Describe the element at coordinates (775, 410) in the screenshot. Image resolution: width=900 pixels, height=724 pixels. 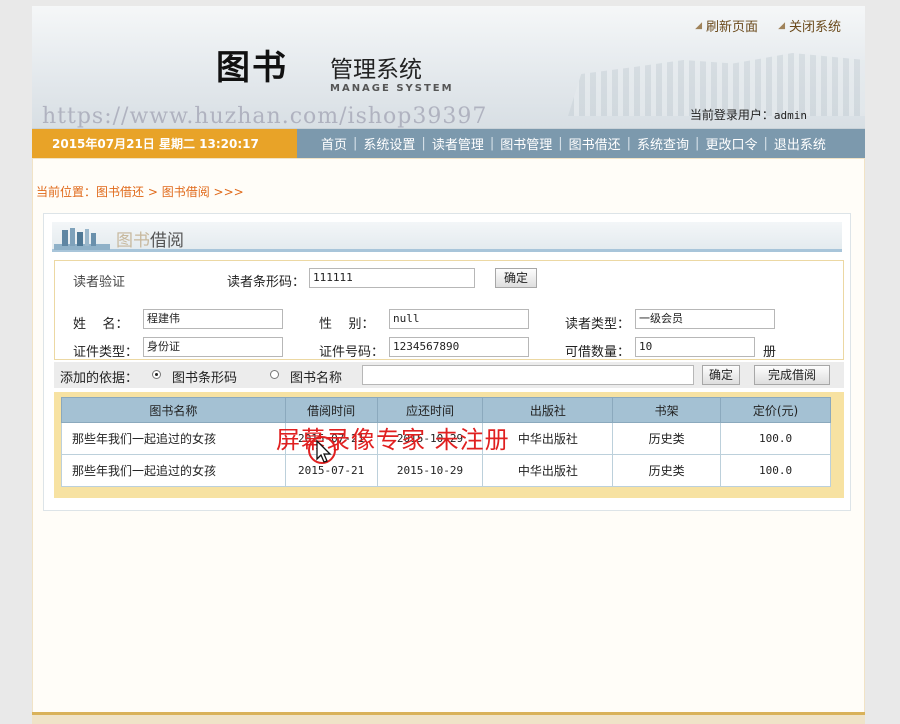
I see `col-price: 定价(元)` at that location.